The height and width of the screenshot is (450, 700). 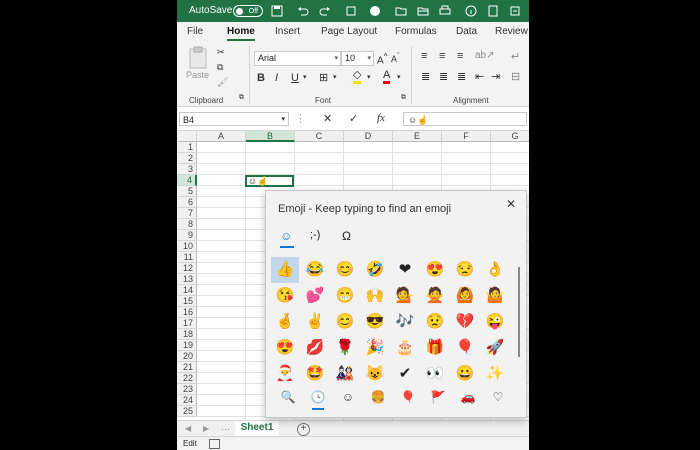 I want to click on tab-page-layout: Page Layout, so click(x=349, y=31).